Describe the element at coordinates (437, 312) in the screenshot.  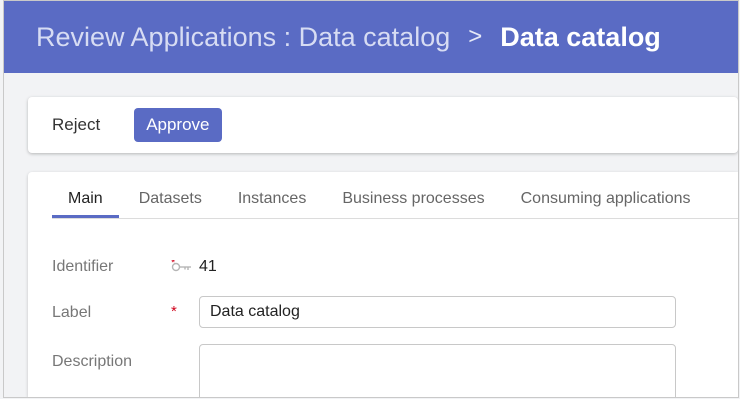
I see `label-field: Data catalog` at that location.